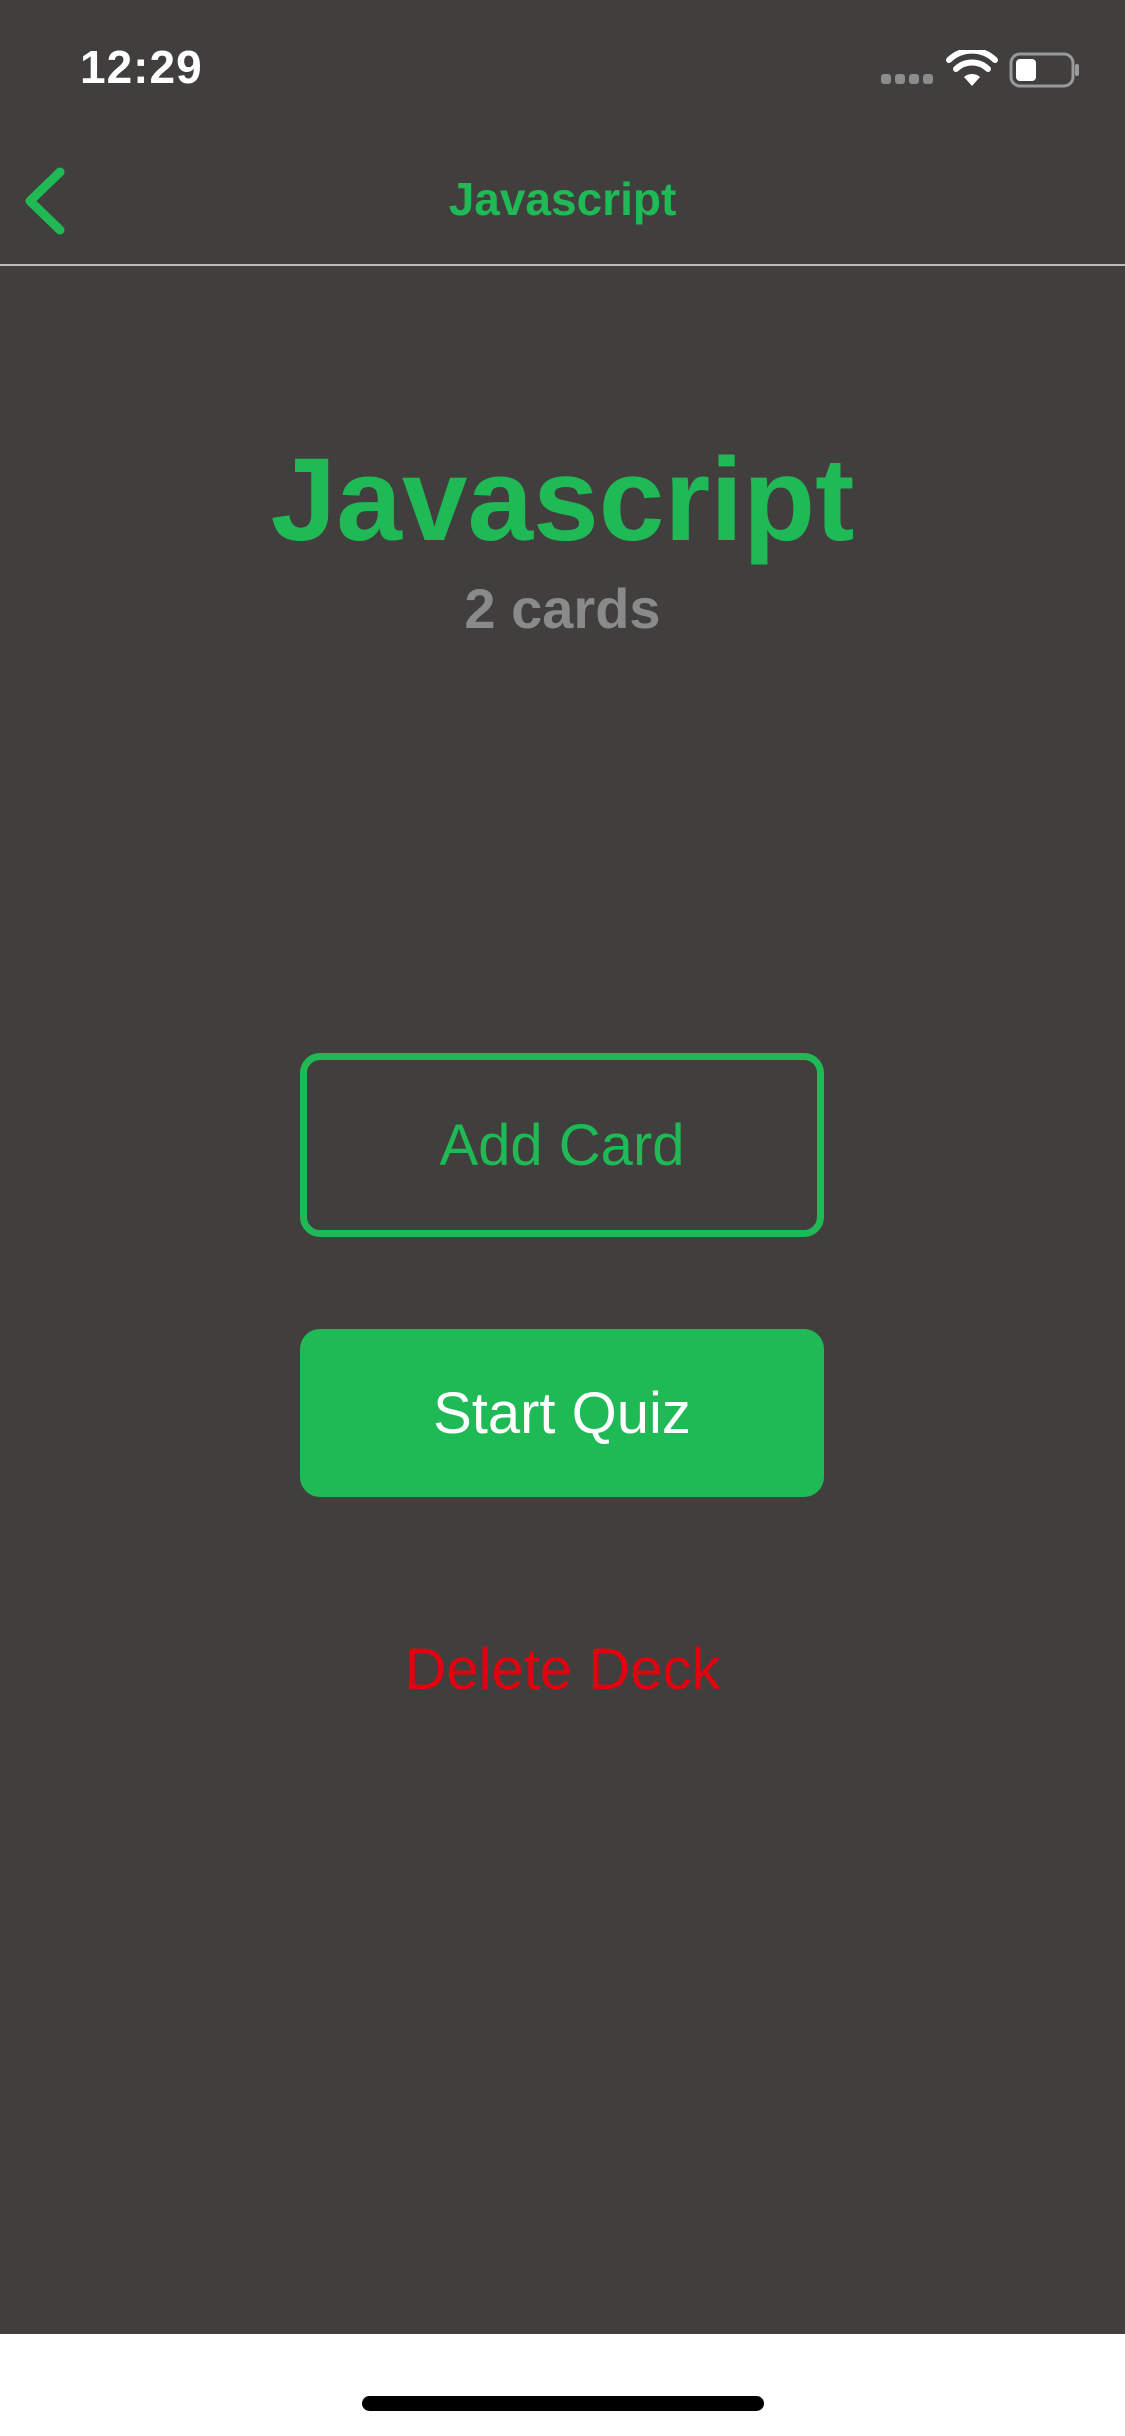 The width and height of the screenshot is (1125, 2436). Describe the element at coordinates (1044, 70) in the screenshot. I see `battery-icon` at that location.